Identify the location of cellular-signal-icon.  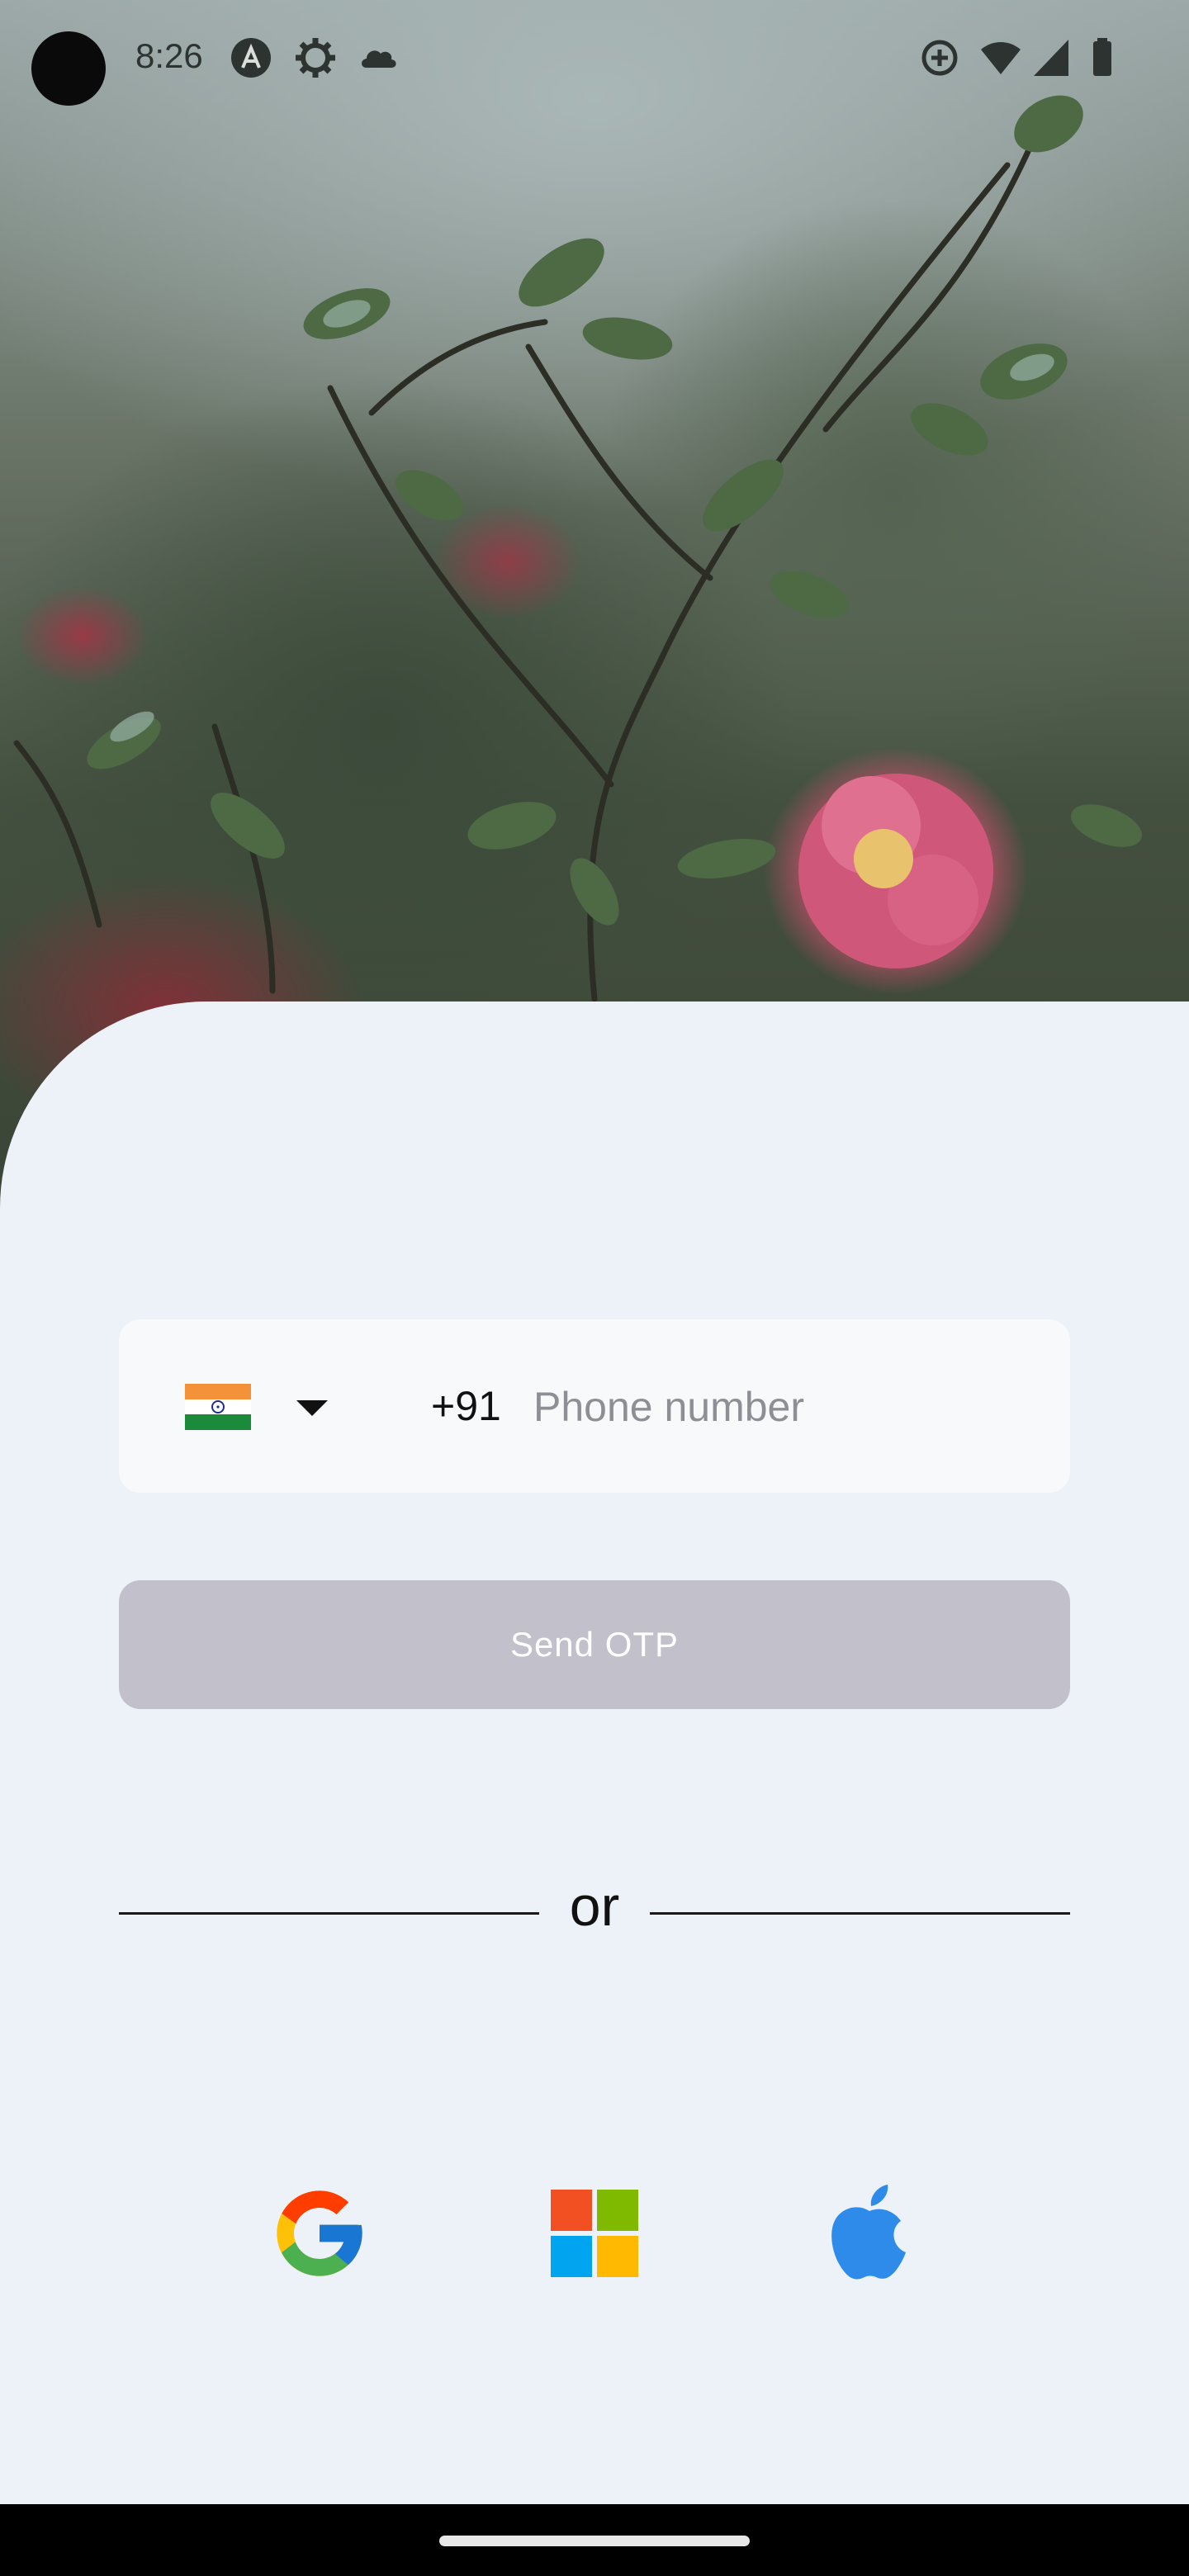
(1051, 58).